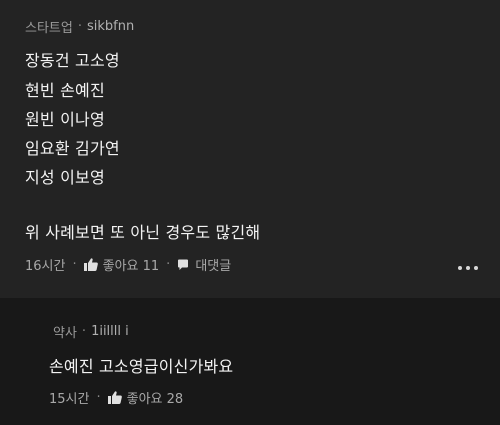  I want to click on comment-line: 장동건 고소영, so click(72, 60).